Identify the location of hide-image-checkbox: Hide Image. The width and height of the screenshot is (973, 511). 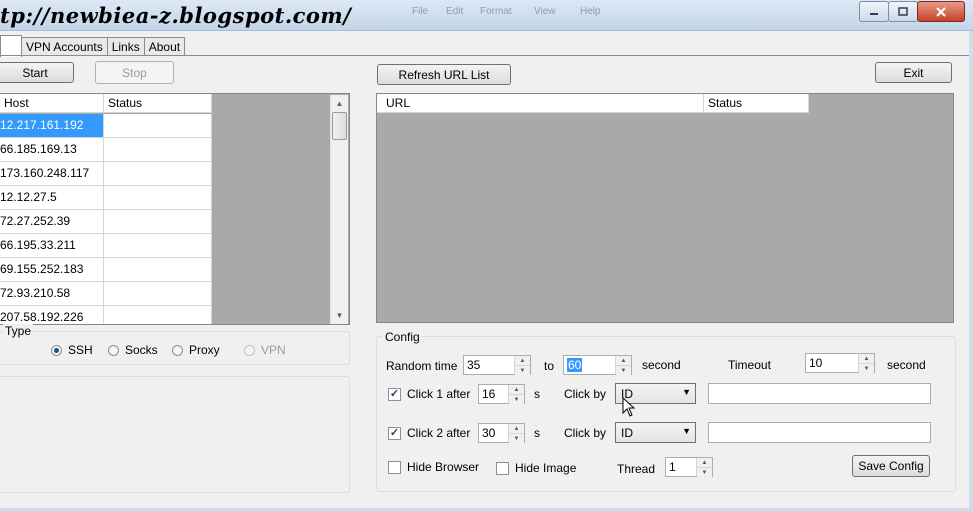
(536, 468).